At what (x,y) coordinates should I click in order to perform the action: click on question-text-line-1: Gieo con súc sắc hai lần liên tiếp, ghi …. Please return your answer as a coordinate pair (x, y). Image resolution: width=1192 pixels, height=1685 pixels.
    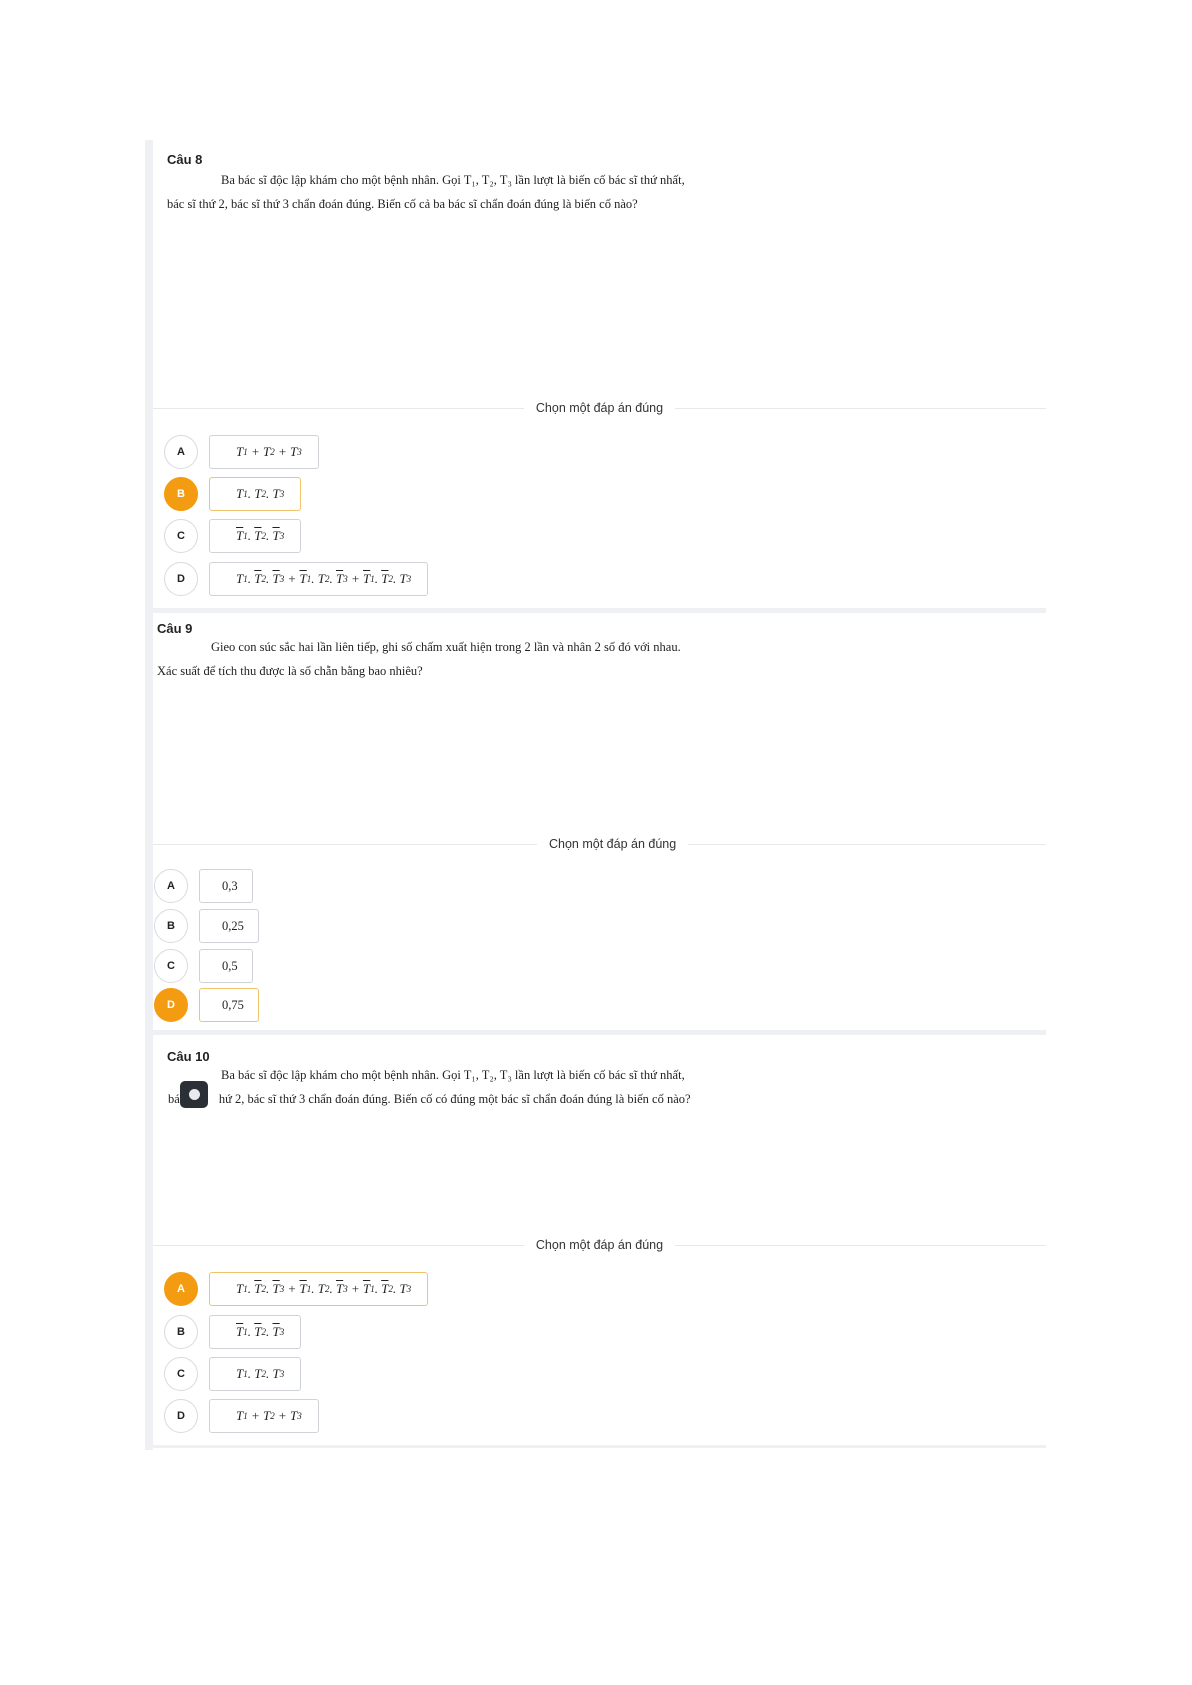
    Looking at the image, I should click on (446, 647).